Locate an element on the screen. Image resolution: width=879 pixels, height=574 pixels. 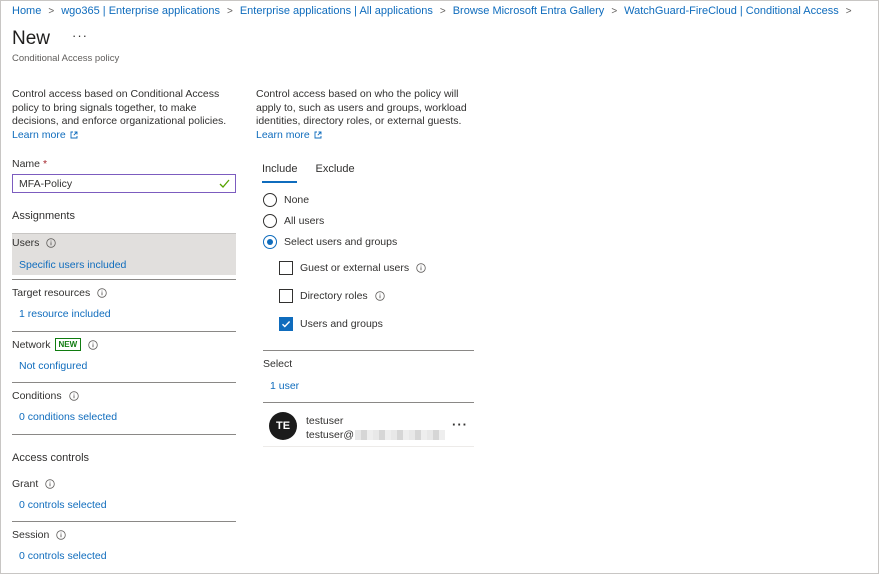
checkbox-checked is located at coordinates (286, 324).